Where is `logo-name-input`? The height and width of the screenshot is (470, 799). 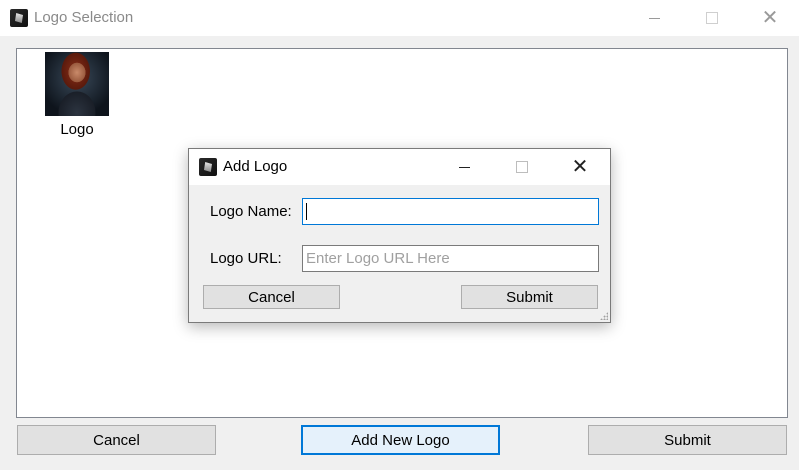 logo-name-input is located at coordinates (450, 211).